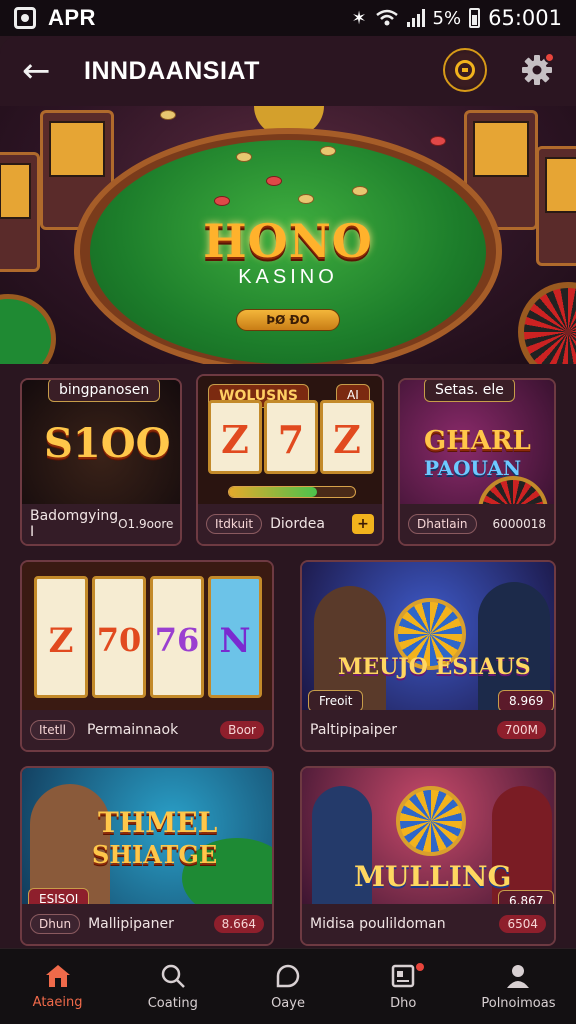 The image size is (576, 1024). Describe the element at coordinates (288, 976) in the screenshot. I see `chat-icon` at that location.